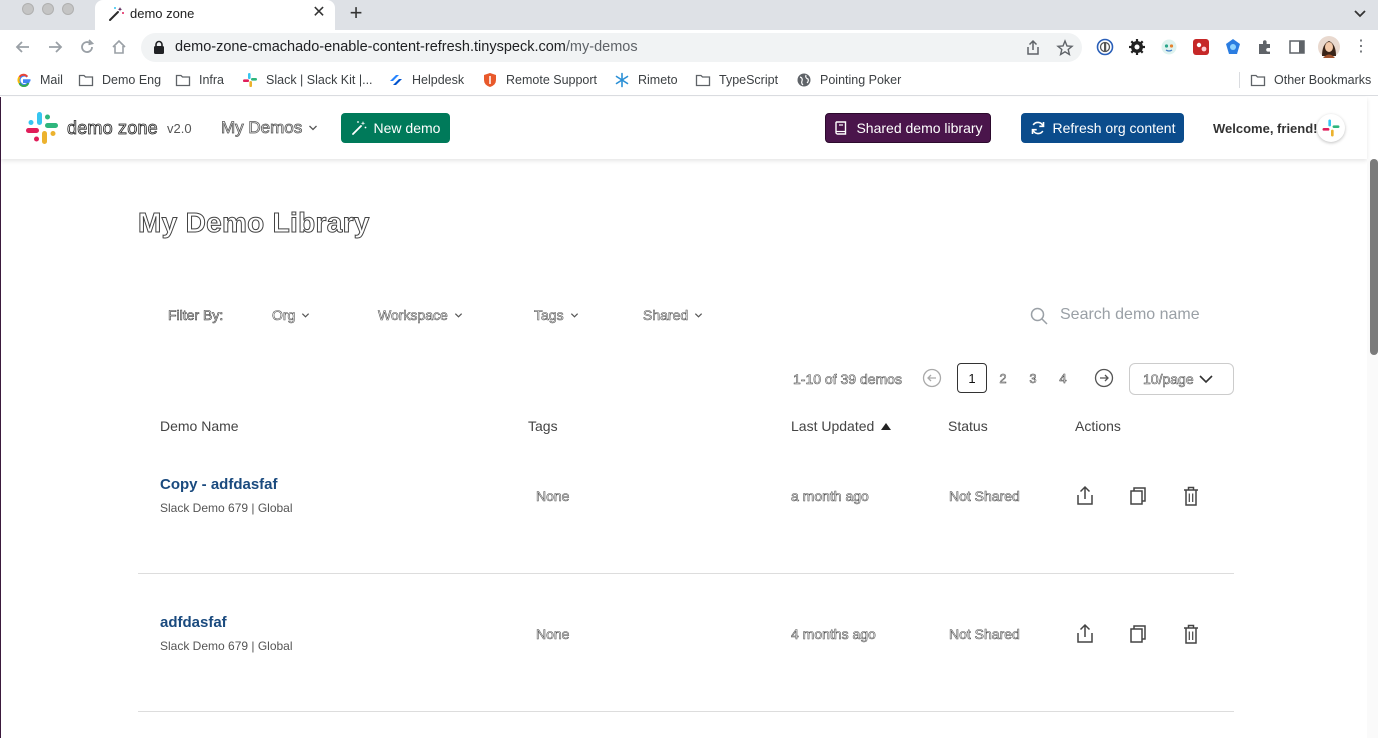  I want to click on slack-logo-icon, so click(42, 128).